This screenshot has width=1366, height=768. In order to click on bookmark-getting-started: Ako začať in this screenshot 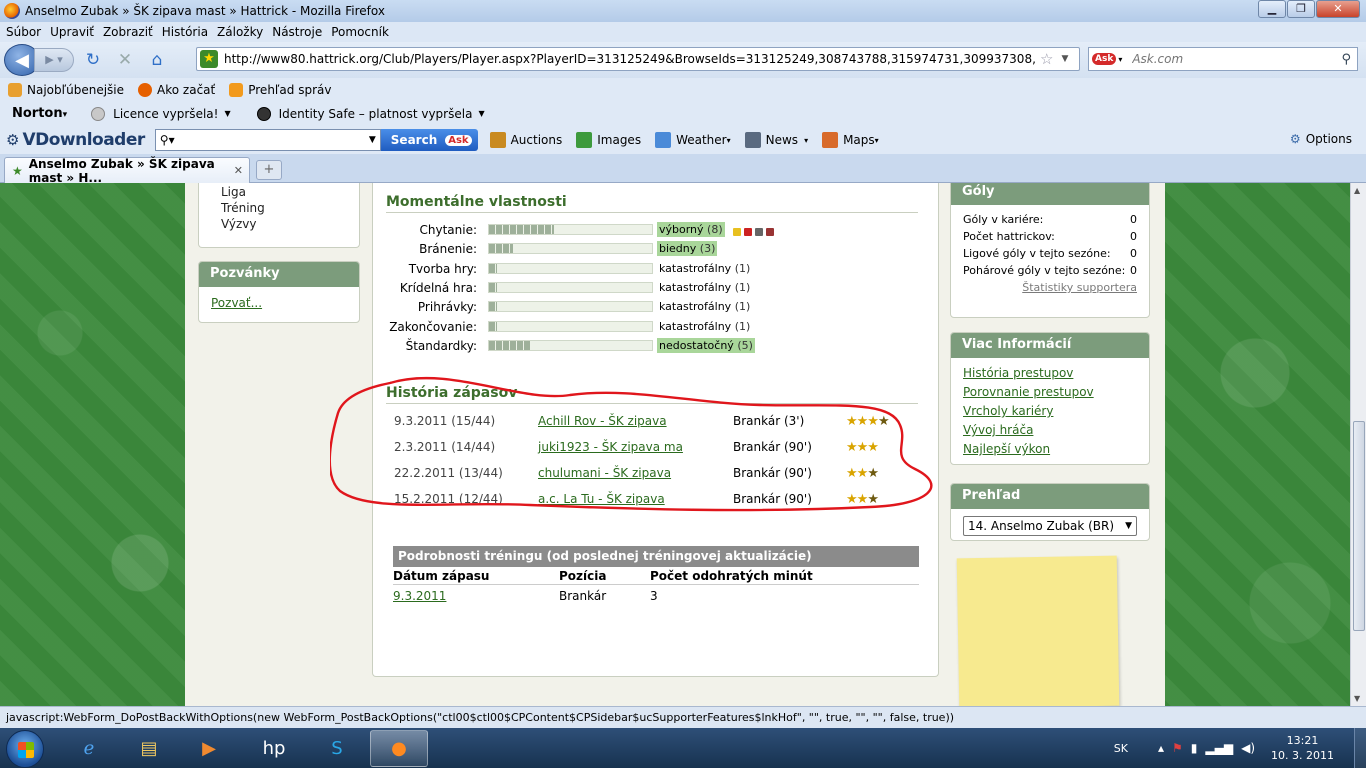, I will do `click(177, 89)`.